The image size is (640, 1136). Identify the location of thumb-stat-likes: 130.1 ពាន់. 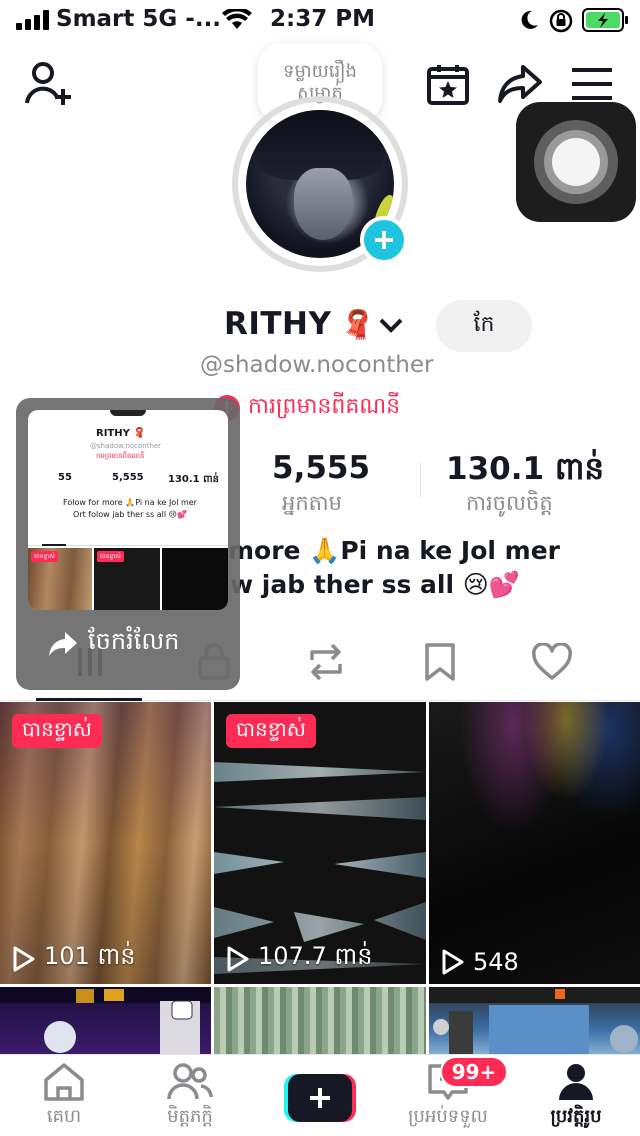
(193, 479).